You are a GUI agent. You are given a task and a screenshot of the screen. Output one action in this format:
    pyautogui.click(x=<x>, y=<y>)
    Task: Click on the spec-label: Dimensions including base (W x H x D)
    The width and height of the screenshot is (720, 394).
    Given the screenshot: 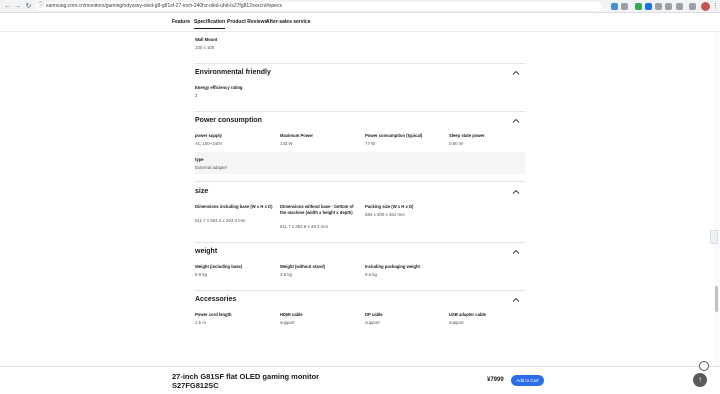 What is the action you would take?
    pyautogui.click(x=234, y=206)
    